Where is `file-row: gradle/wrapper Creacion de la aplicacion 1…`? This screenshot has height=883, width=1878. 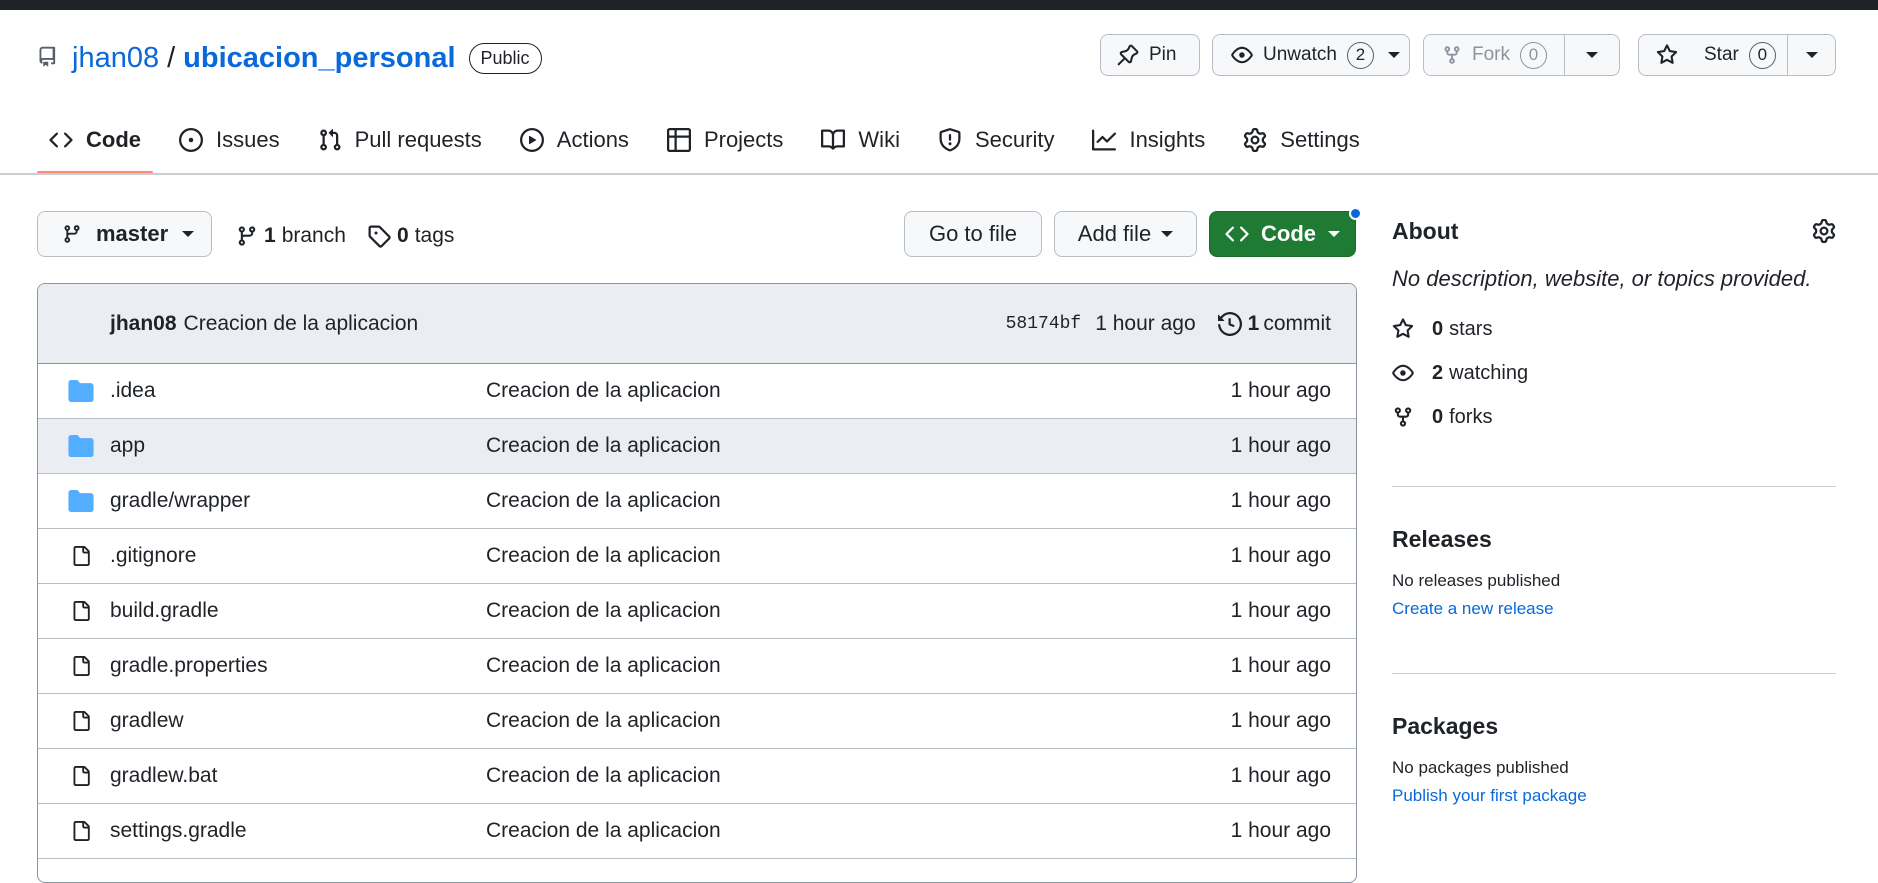
file-row: gradle/wrapper Creacion de la aplicacion 1… is located at coordinates (697, 501).